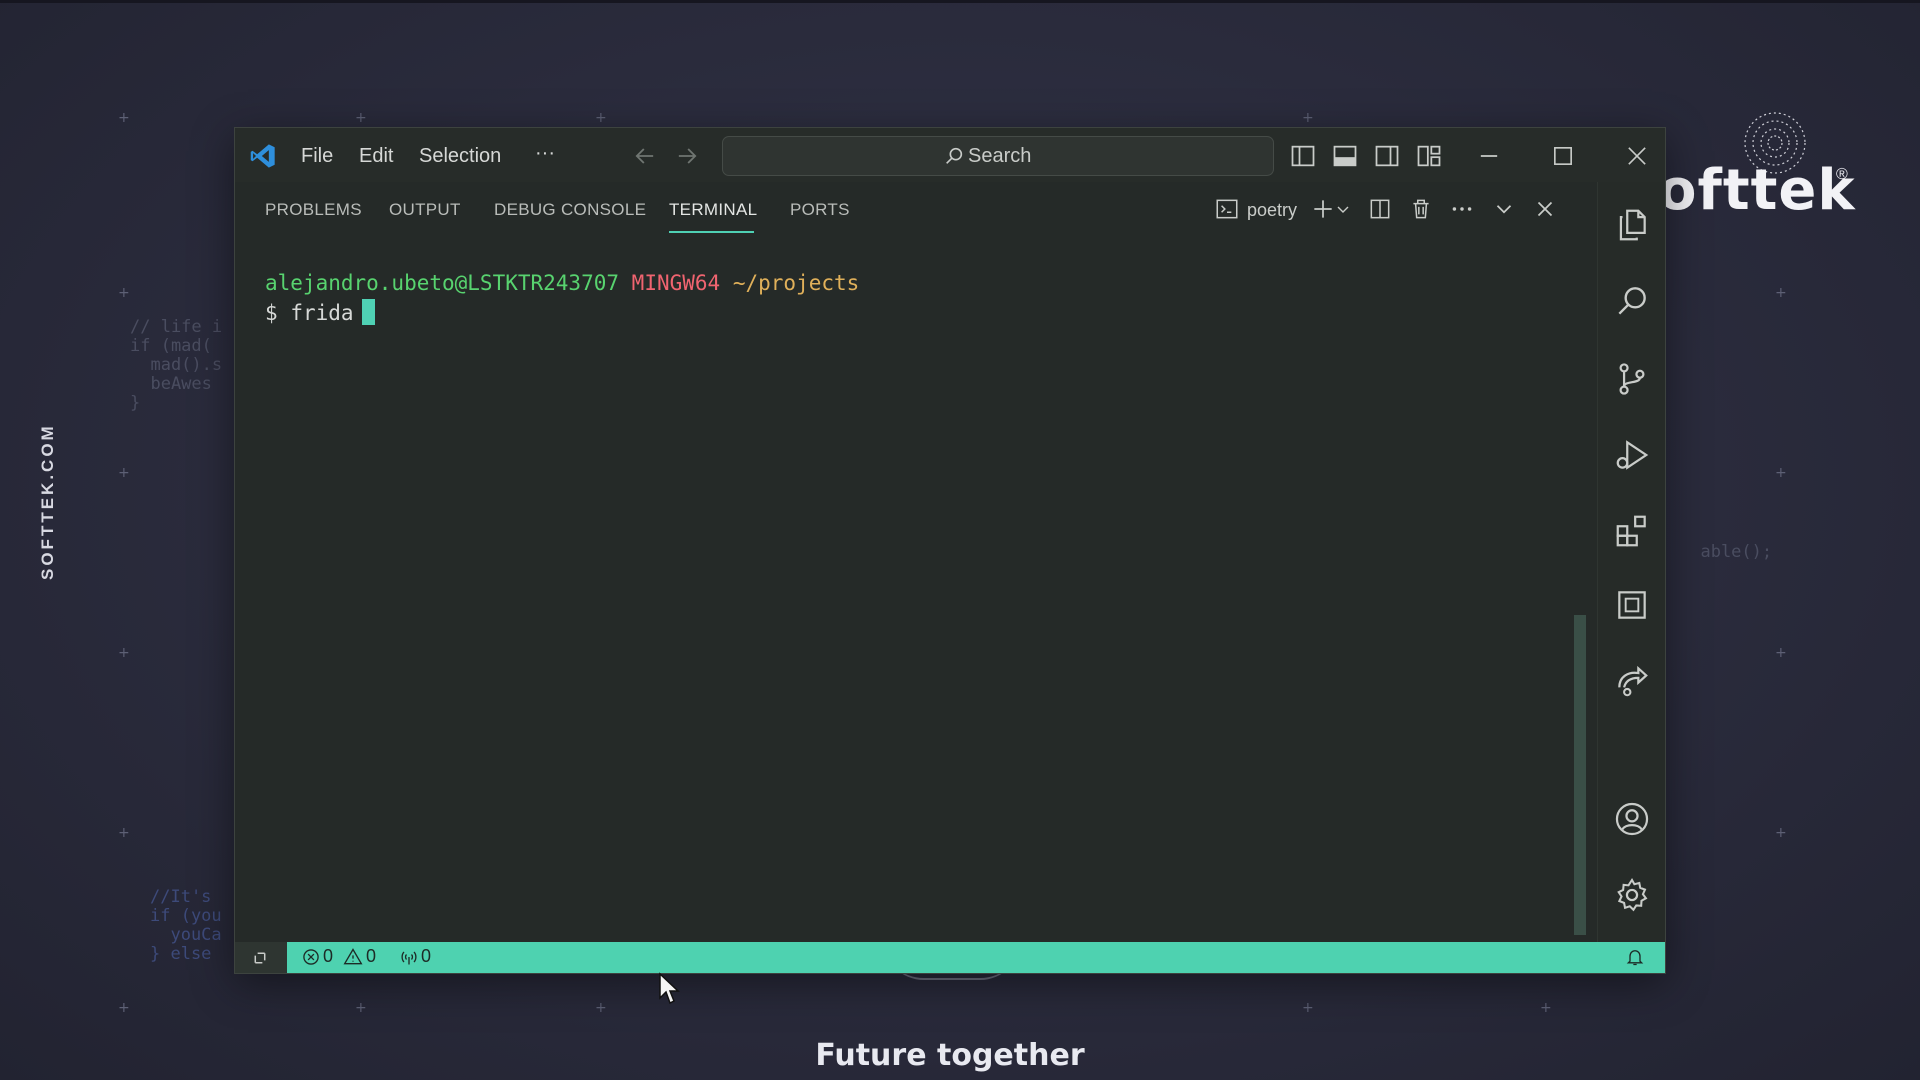 This screenshot has width=1920, height=1080. Describe the element at coordinates (1345, 156) in the screenshot. I see `toggle-panel-icon` at that location.